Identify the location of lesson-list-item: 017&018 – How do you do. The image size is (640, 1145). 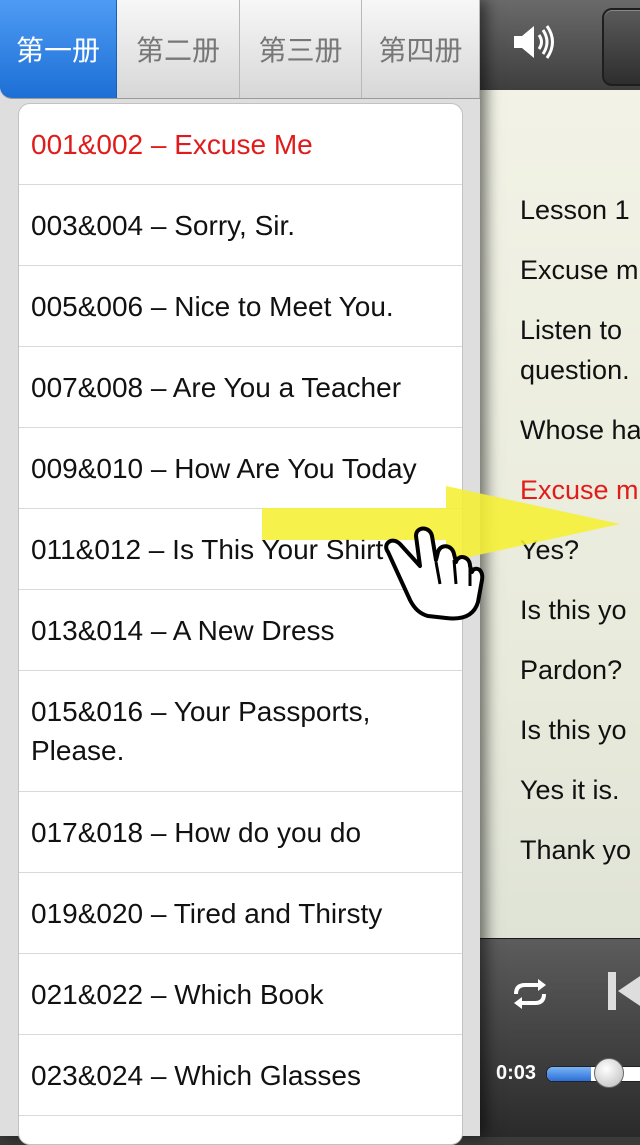
(240, 832).